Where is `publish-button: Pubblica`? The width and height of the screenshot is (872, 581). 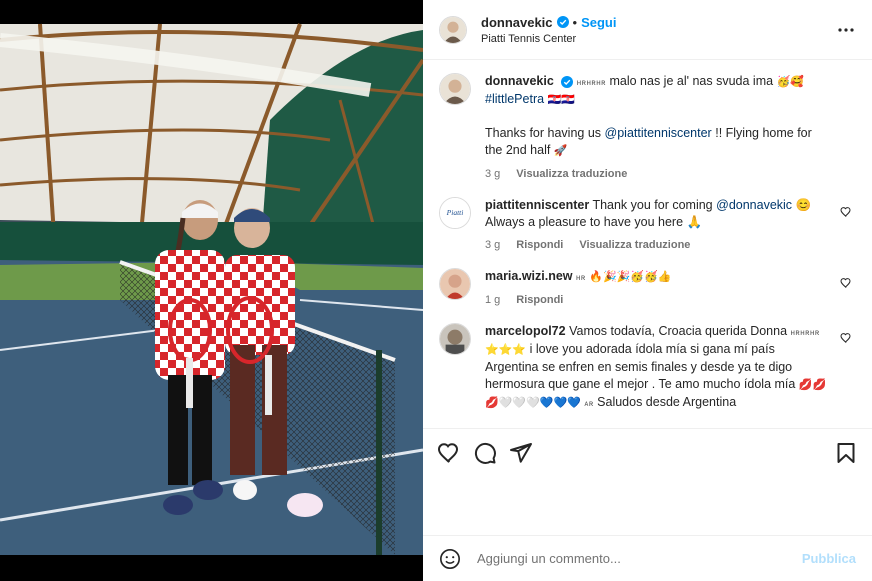 publish-button: Pubblica is located at coordinates (829, 558).